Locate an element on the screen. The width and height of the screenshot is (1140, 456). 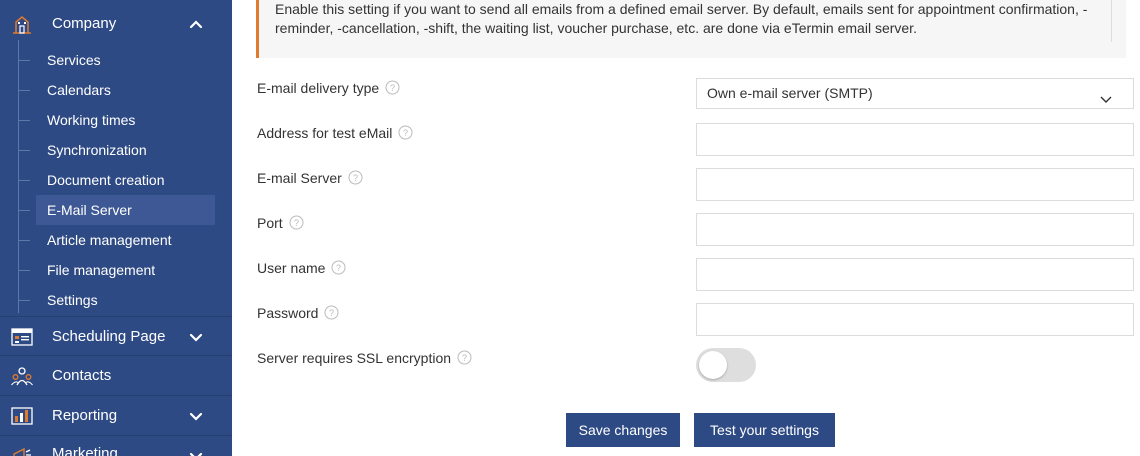
sidebar-section-label: Scheduling Page is located at coordinates (109, 336).